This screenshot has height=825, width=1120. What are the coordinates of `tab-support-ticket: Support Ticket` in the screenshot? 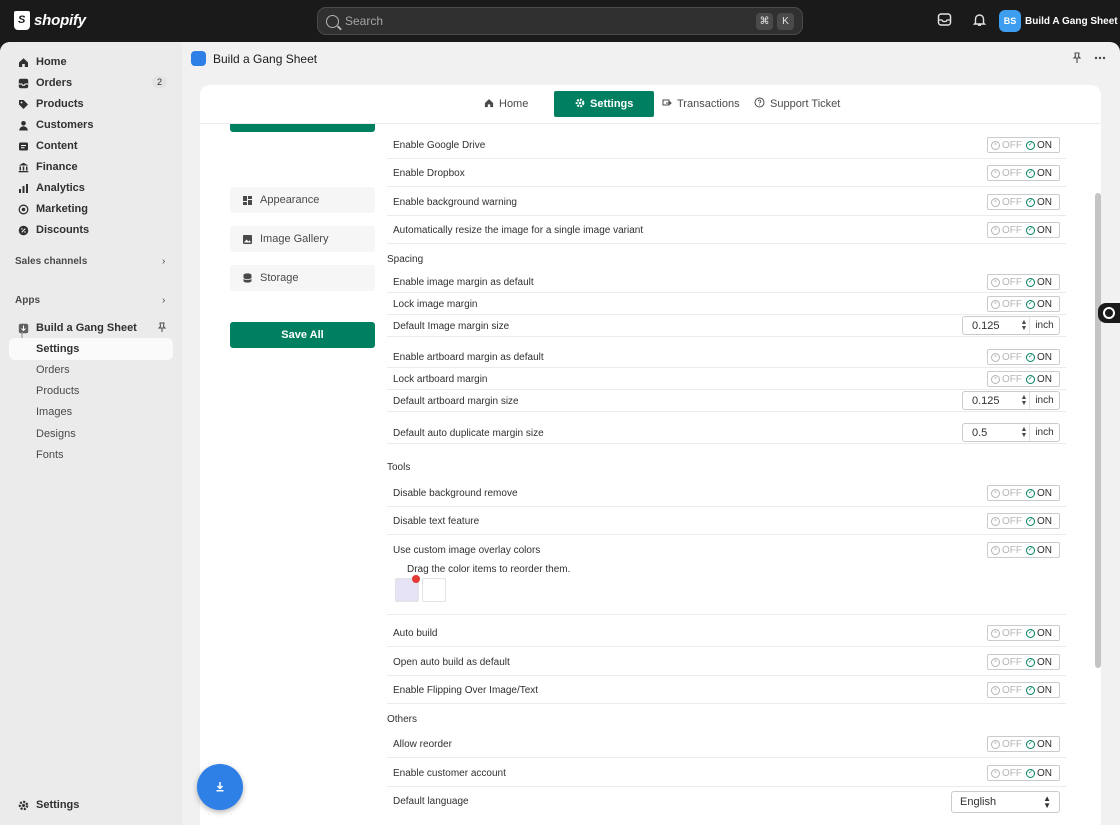 It's located at (797, 104).